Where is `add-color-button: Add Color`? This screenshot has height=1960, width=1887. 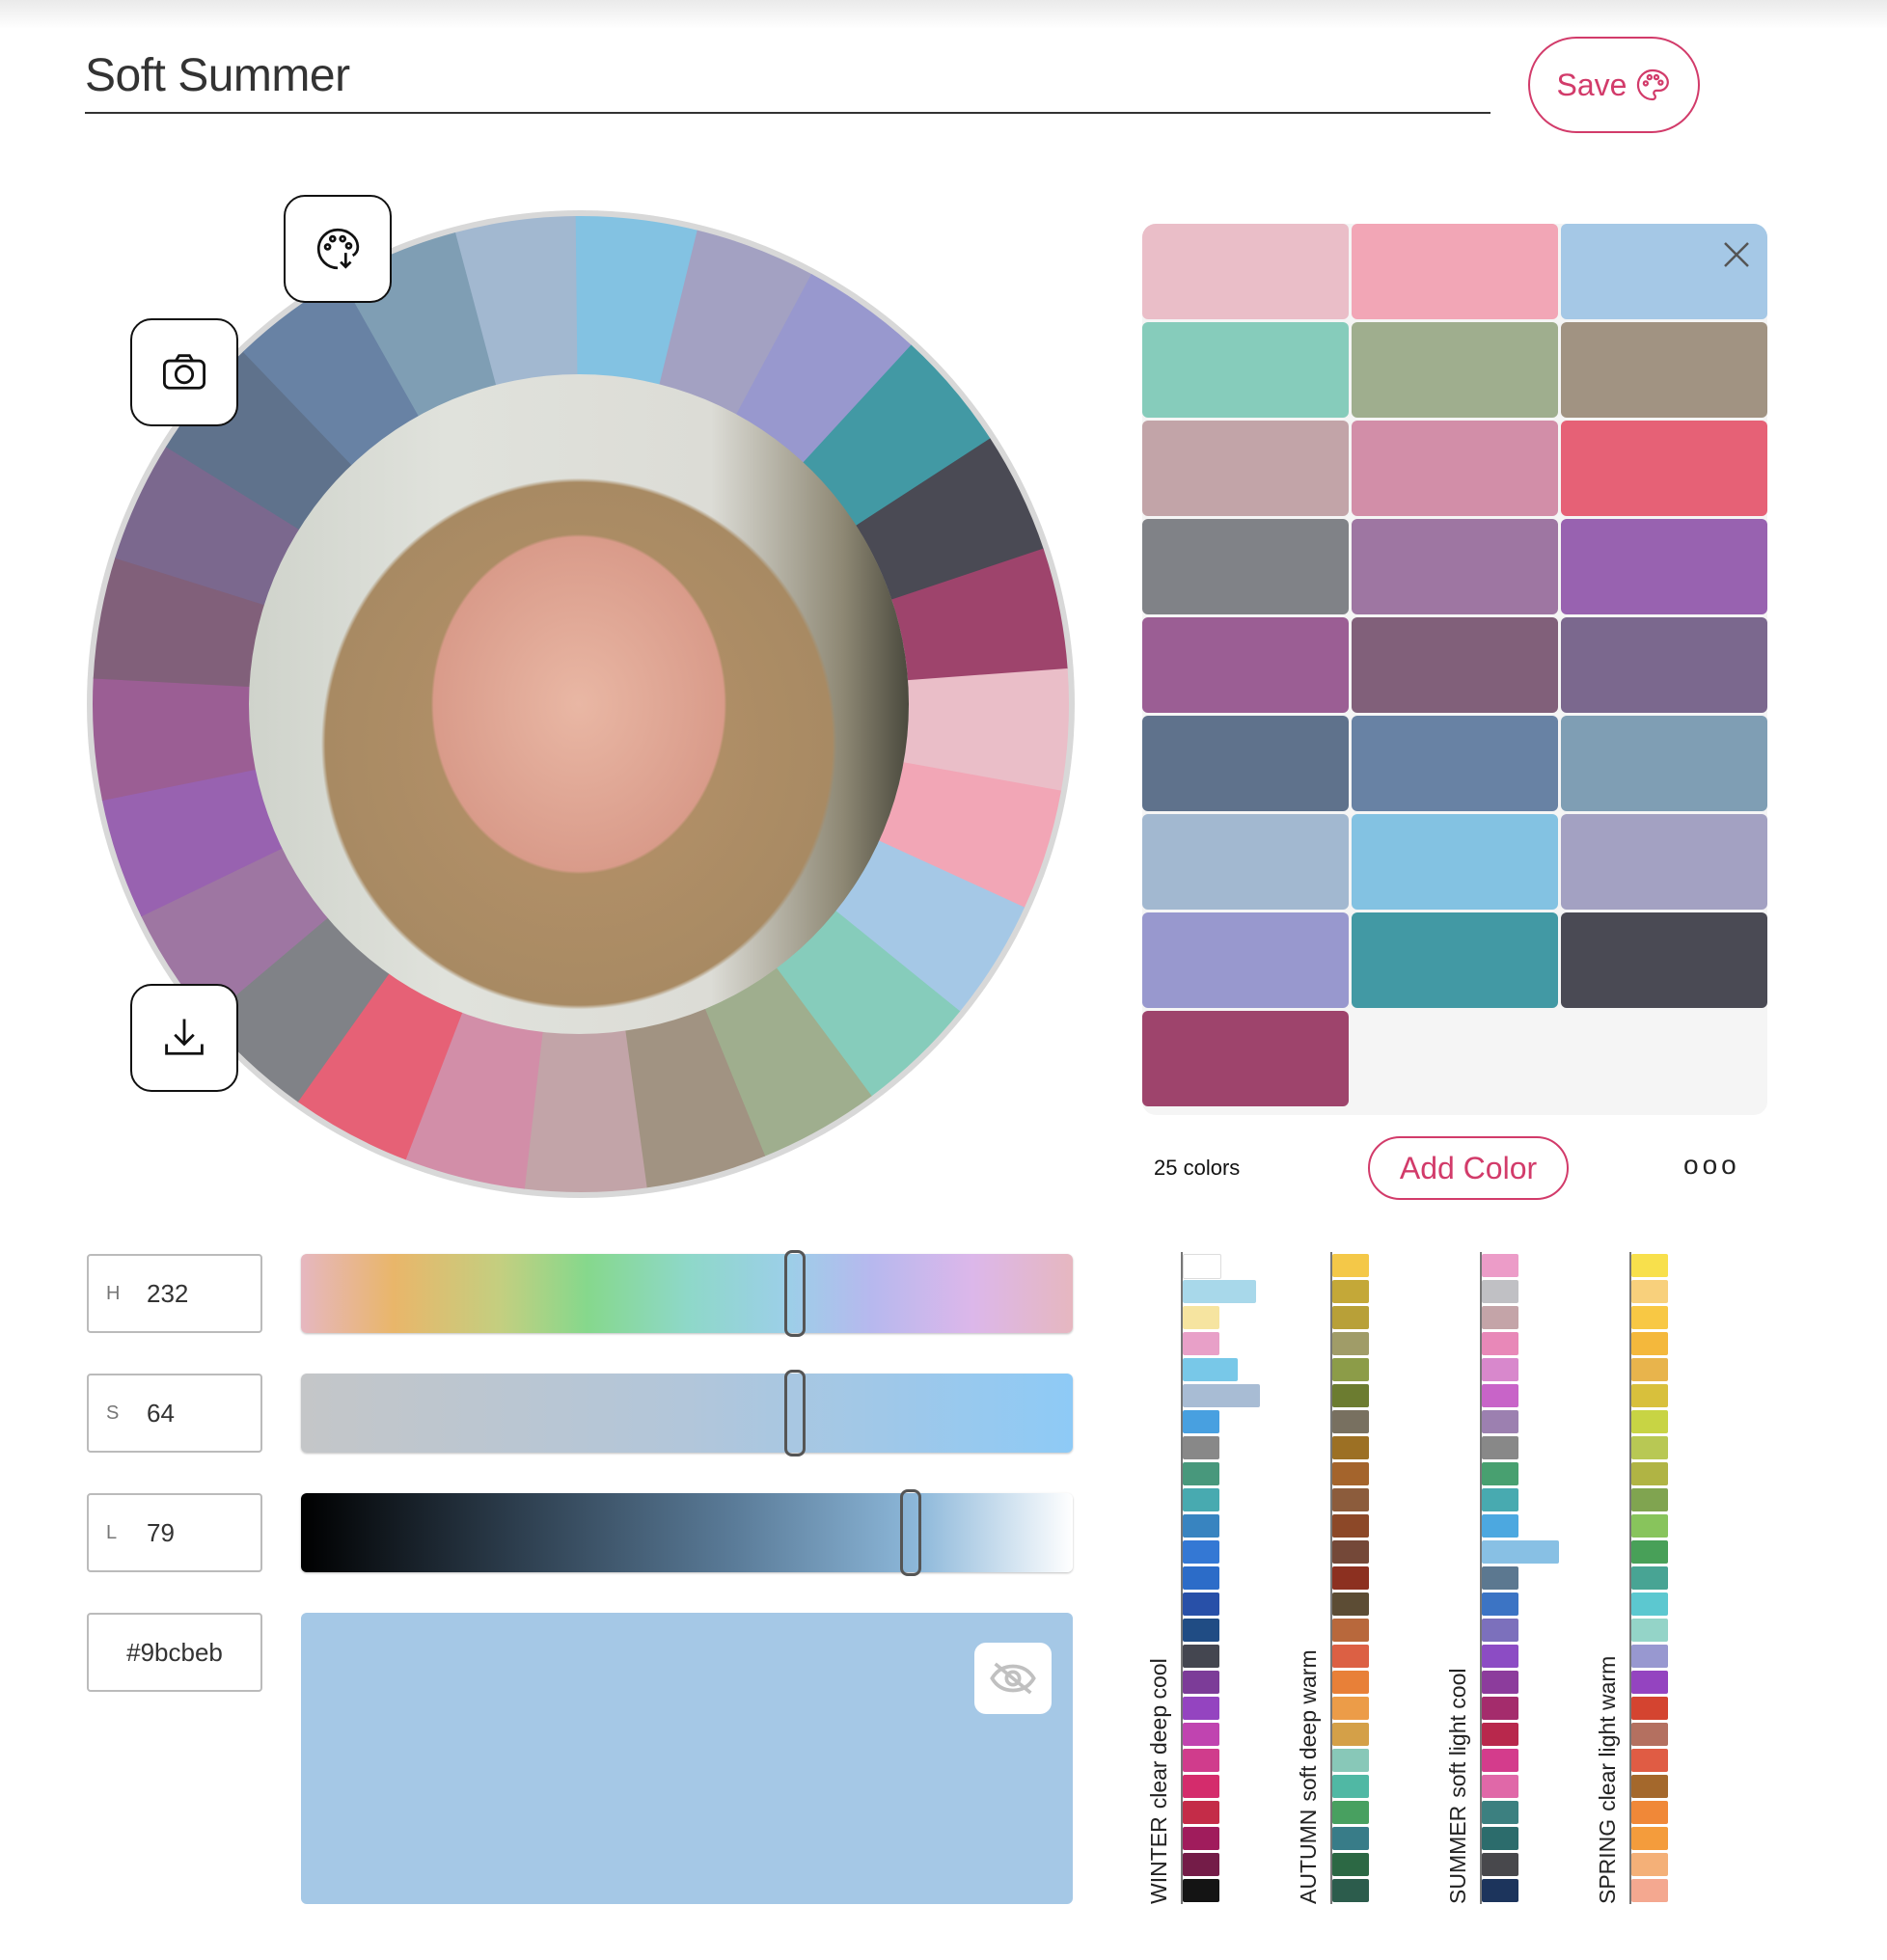 add-color-button: Add Color is located at coordinates (1468, 1168).